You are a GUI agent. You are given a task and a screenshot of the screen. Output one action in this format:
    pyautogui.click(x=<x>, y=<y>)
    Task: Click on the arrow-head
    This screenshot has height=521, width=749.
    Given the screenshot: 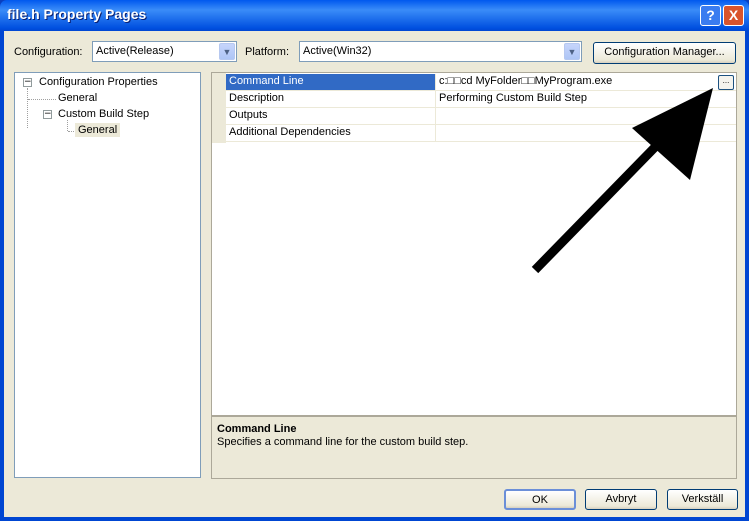 What is the action you would take?
    pyautogui.click(x=672, y=134)
    